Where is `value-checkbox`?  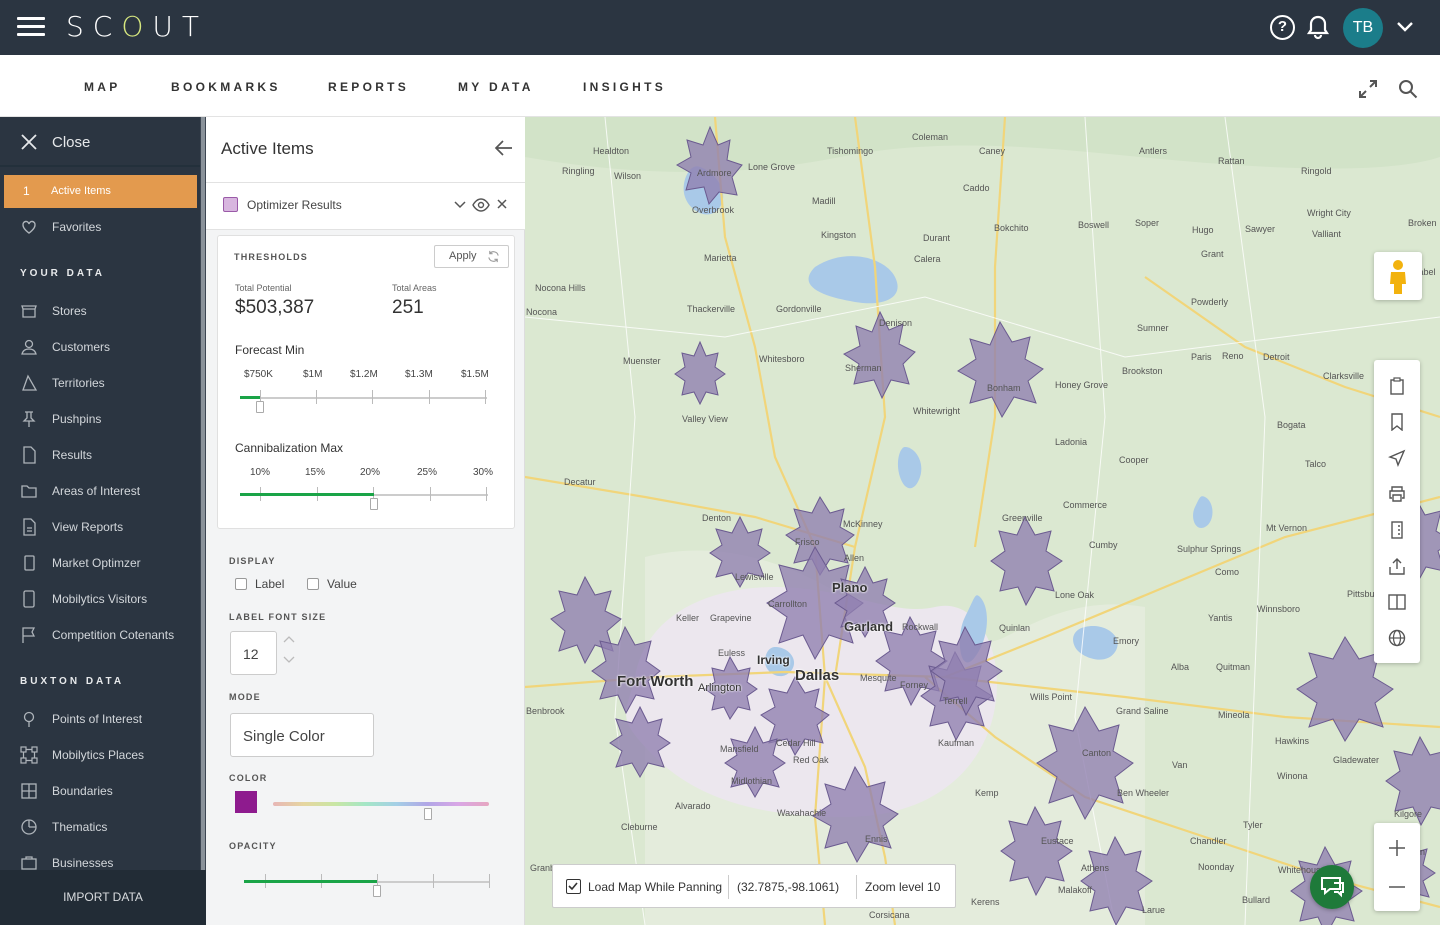
value-checkbox is located at coordinates (313, 584).